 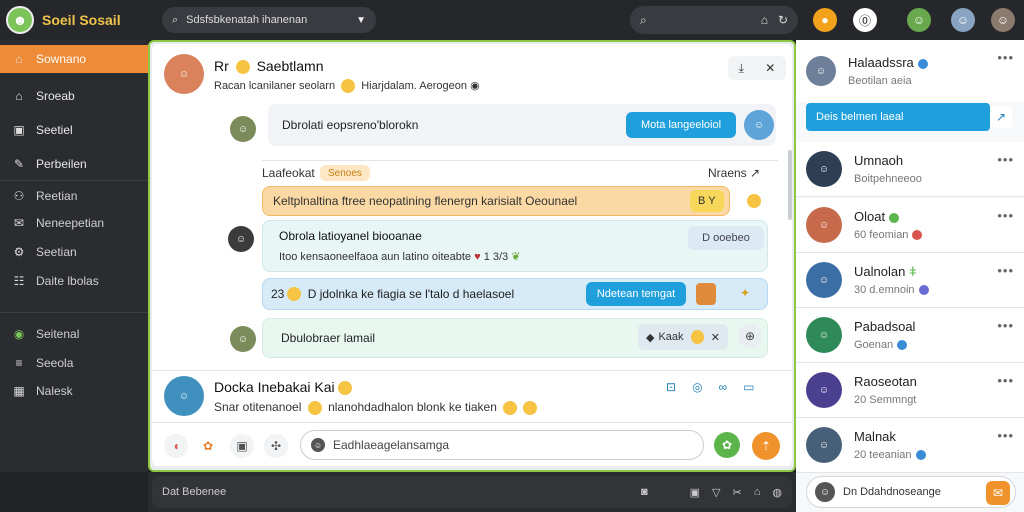 I want to click on image-icon: ⊡, so click(x=671, y=387).